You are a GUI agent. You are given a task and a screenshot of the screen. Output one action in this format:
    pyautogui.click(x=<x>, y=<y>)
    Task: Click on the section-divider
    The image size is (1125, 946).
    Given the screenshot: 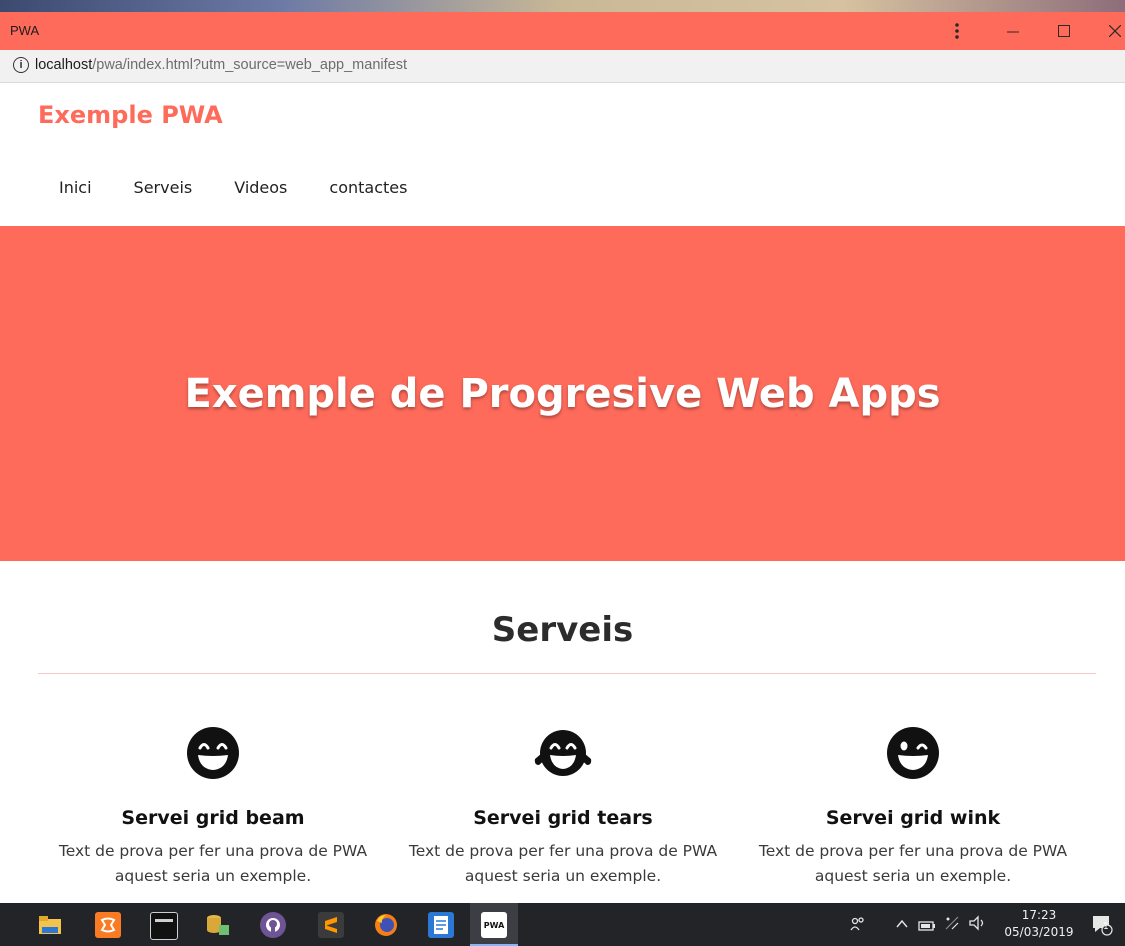 What is the action you would take?
    pyautogui.click(x=567, y=673)
    